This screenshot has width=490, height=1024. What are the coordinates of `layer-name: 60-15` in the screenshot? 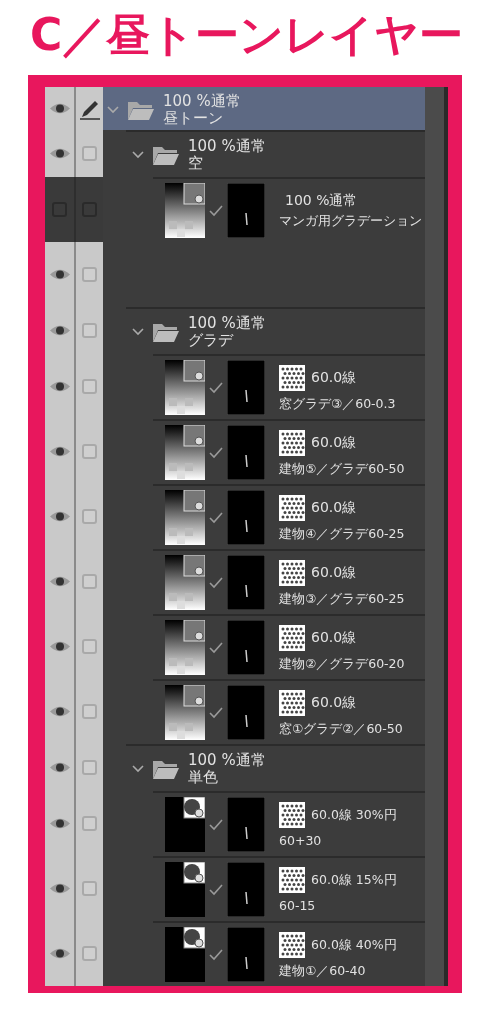 It's located at (298, 905).